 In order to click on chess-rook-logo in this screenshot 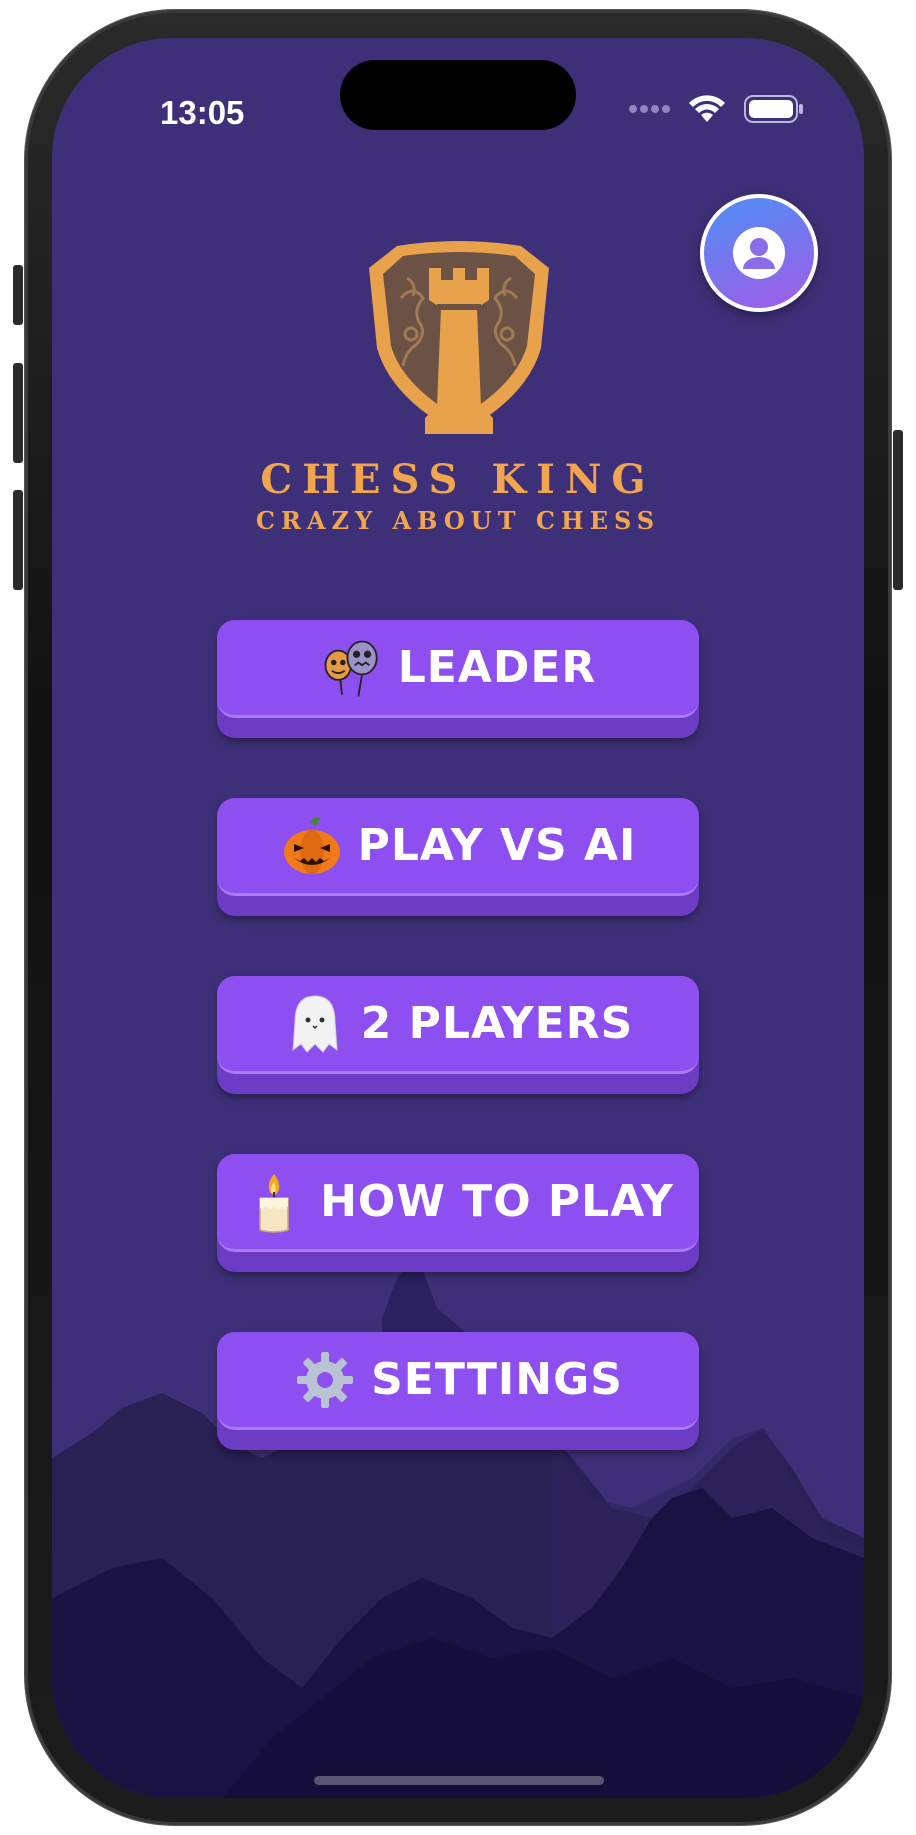, I will do `click(459, 337)`.